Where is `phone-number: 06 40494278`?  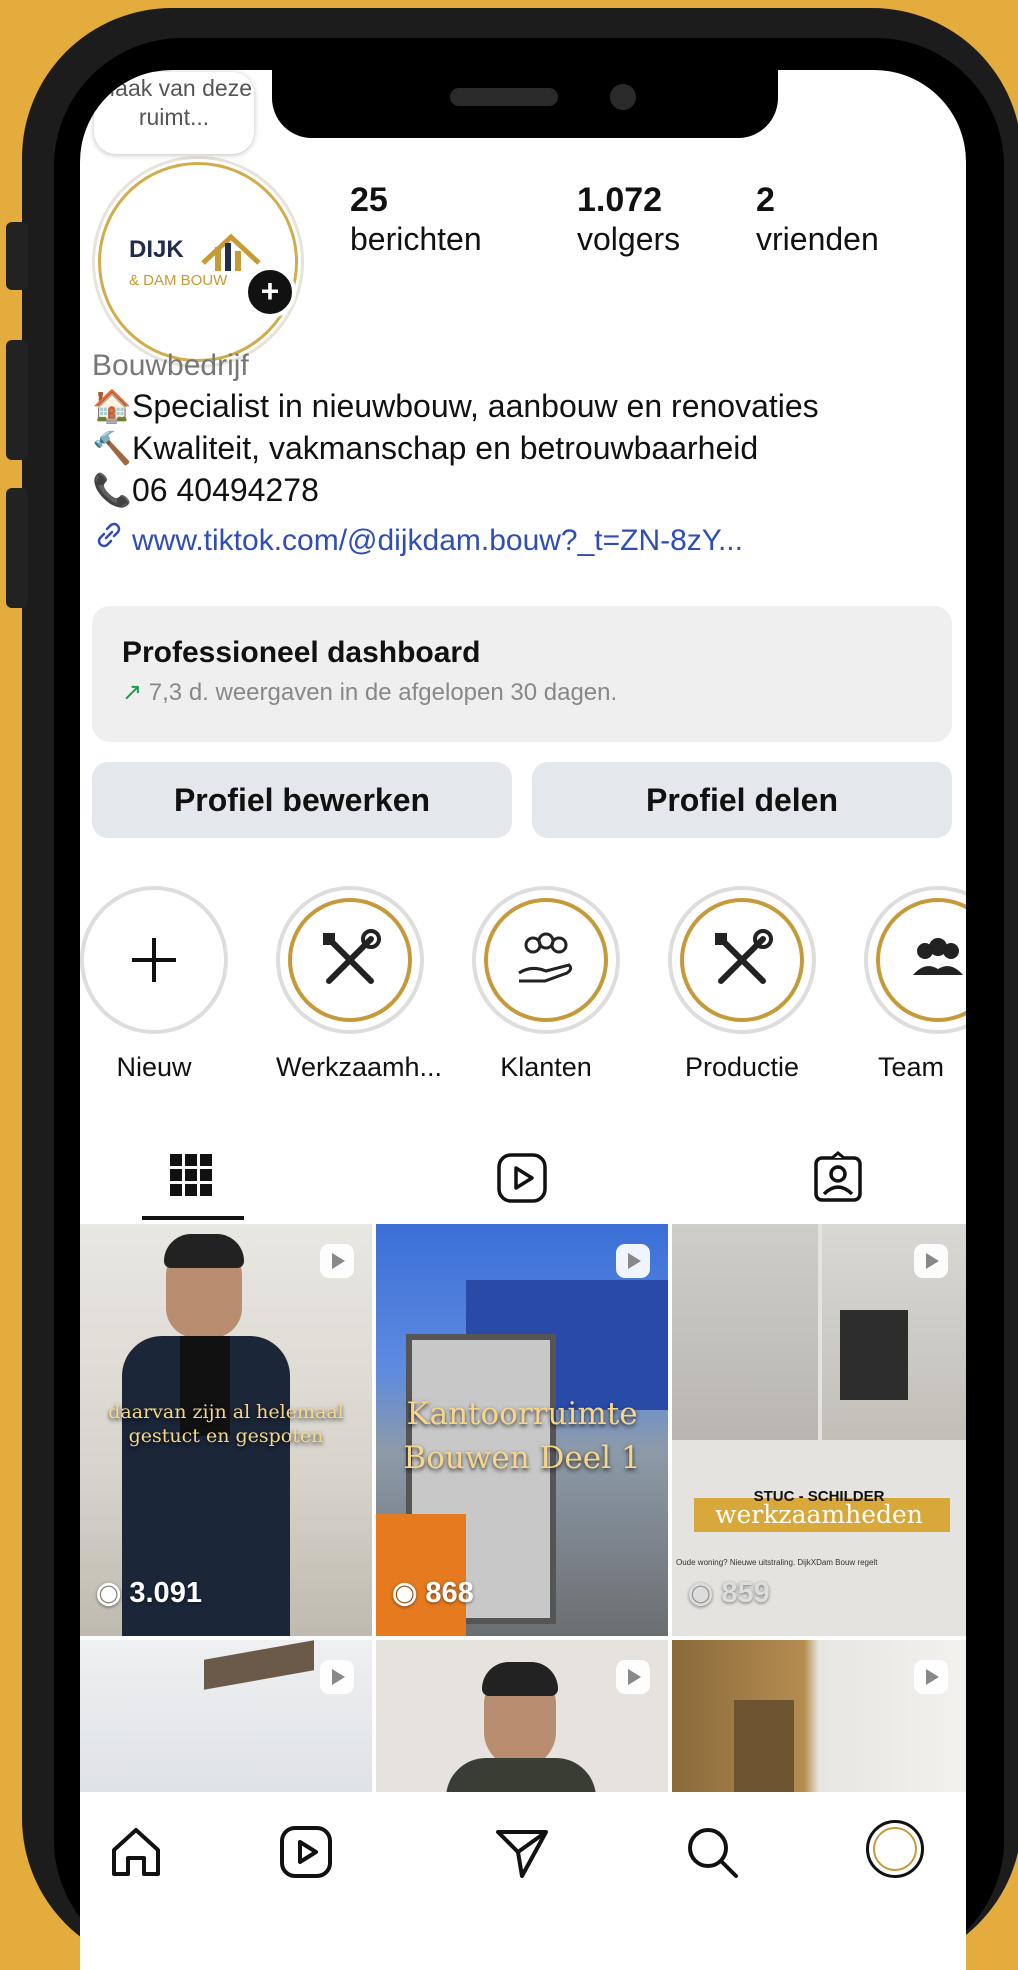
phone-number: 06 40494278 is located at coordinates (225, 490).